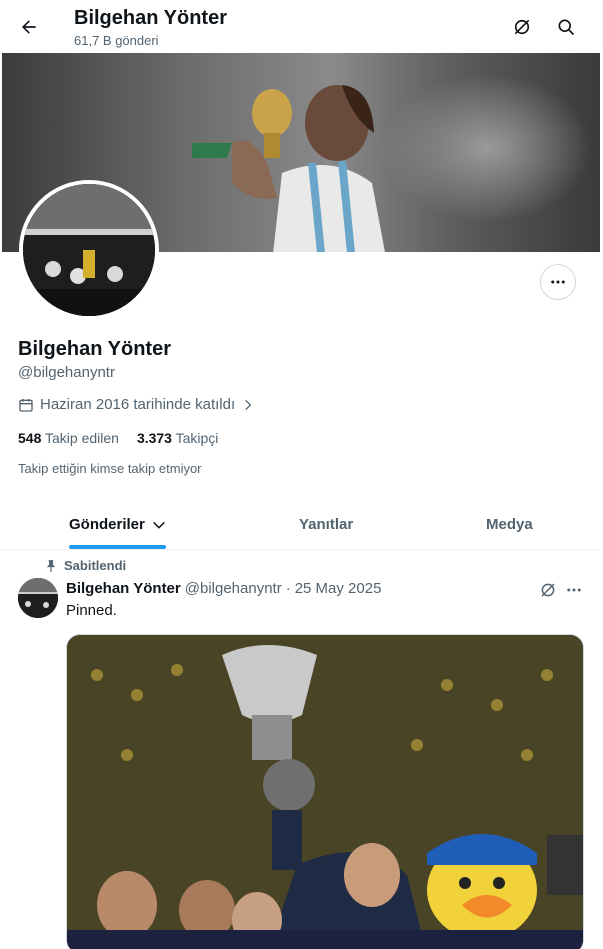  What do you see at coordinates (82, 438) in the screenshot?
I see `following-label: Takip edilen` at bounding box center [82, 438].